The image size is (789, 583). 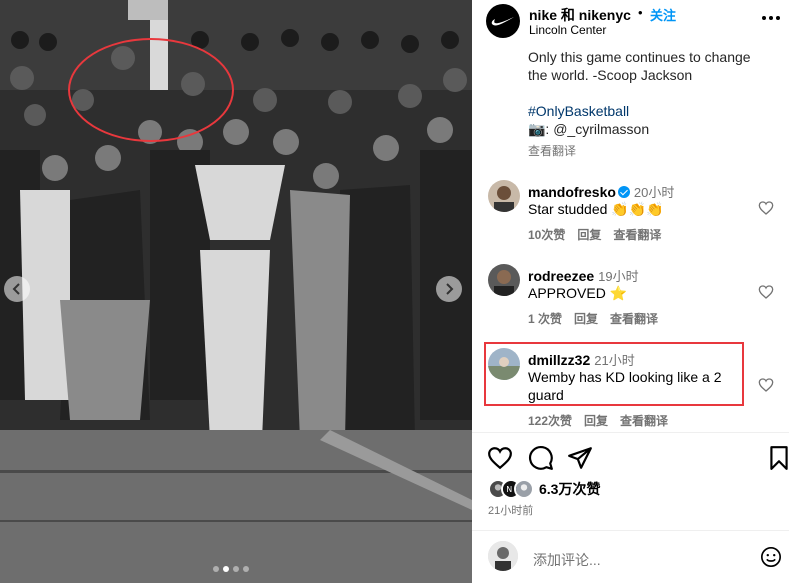 What do you see at coordinates (630, 460) in the screenshot?
I see `post-actions` at bounding box center [630, 460].